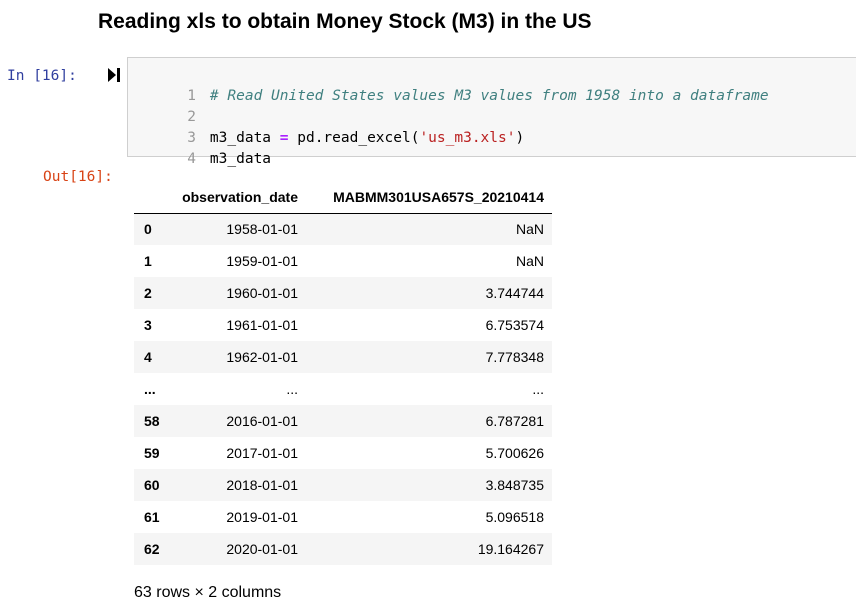 The width and height of the screenshot is (856, 616). I want to click on output-prompt: Out[16]:, so click(78, 177).